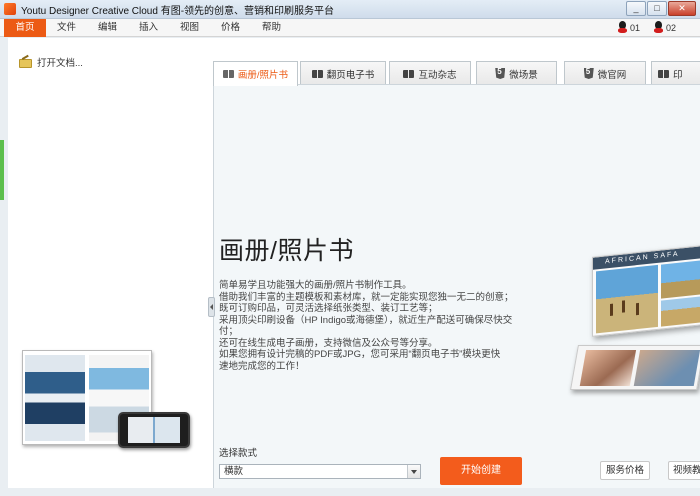 This screenshot has width=700, height=496. What do you see at coordinates (671, 27) in the screenshot?
I see `qq-support-2-label: 02` at bounding box center [671, 27].